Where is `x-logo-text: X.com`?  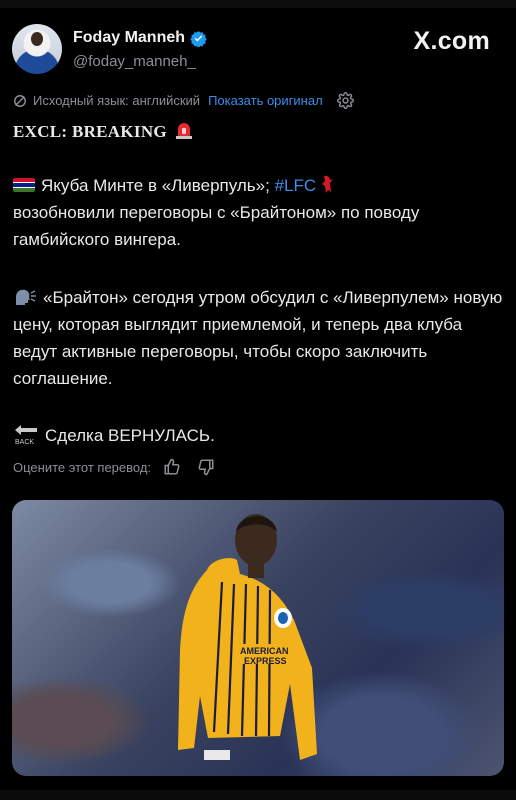 x-logo-text: X.com is located at coordinates (451, 41).